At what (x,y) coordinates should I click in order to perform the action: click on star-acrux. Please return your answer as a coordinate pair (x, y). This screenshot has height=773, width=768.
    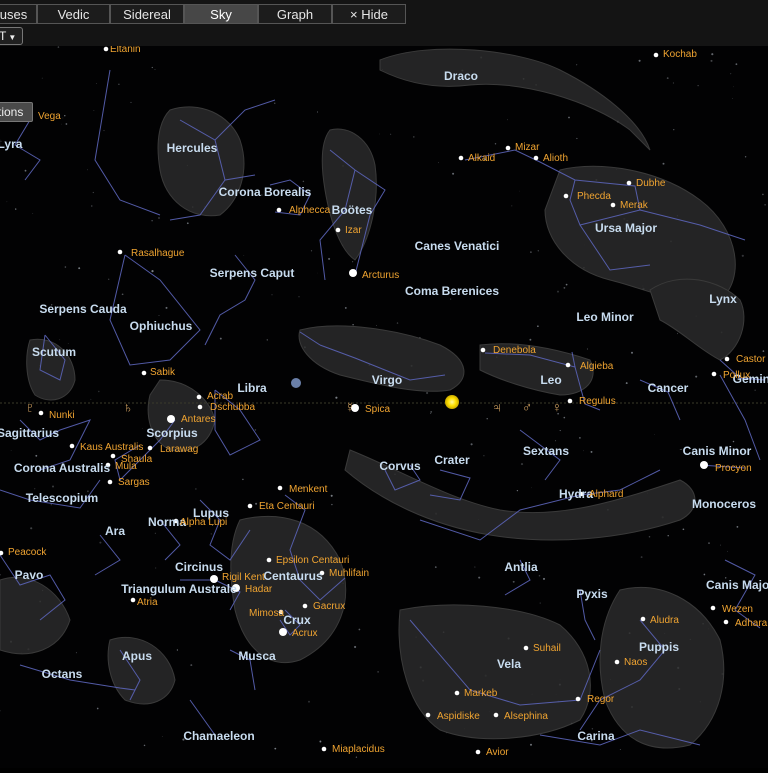
    Looking at the image, I should click on (283, 632).